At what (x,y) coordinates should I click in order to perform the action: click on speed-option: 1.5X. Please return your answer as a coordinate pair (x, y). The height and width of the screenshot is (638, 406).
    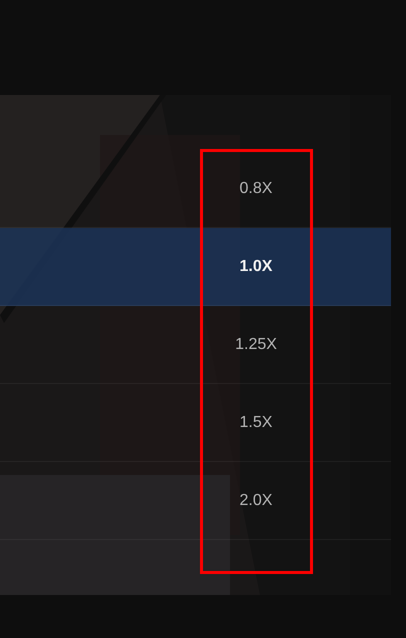
    Looking at the image, I should click on (256, 422).